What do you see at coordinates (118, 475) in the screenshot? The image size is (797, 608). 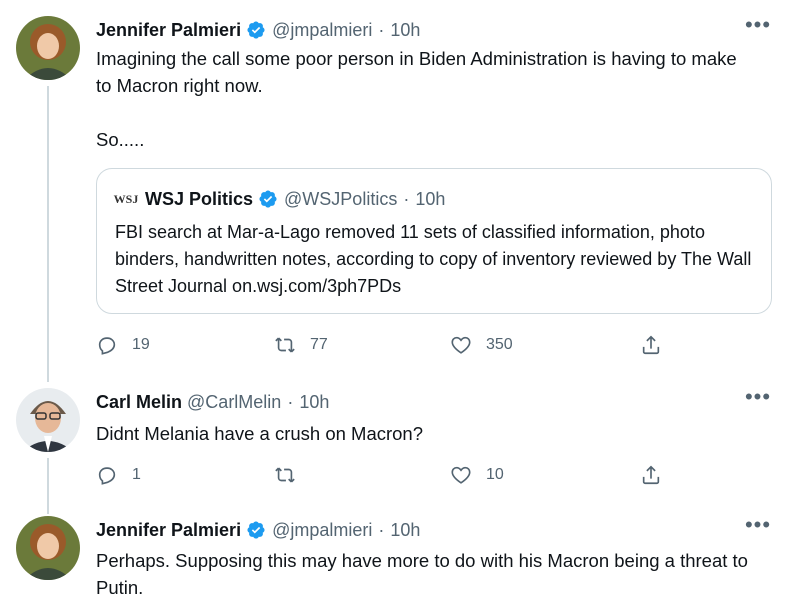 I see `reply-button: 1` at bounding box center [118, 475].